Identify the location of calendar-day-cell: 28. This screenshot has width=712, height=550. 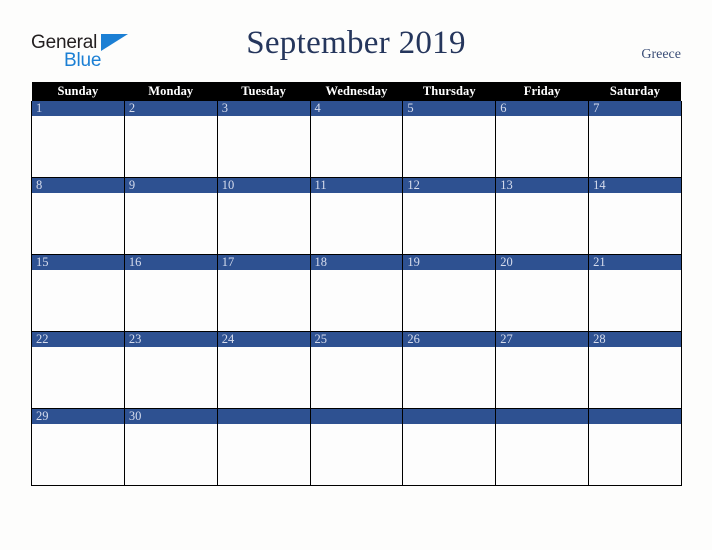
(635, 370).